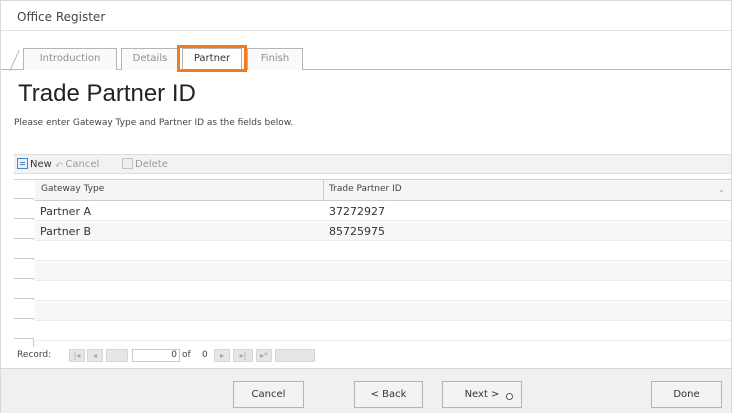 The width and height of the screenshot is (732, 413). Describe the element at coordinates (22, 163) in the screenshot. I see `new-record-icon` at that location.